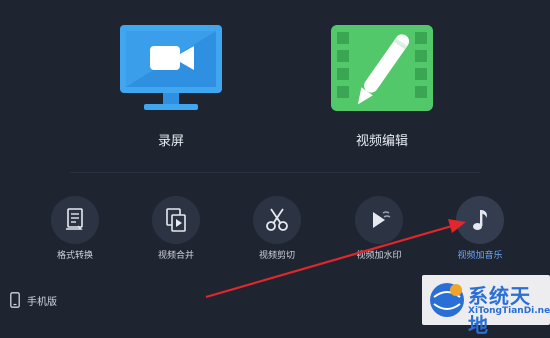 The image size is (550, 338). I want to click on tool-label: 格式转换, so click(74, 256).